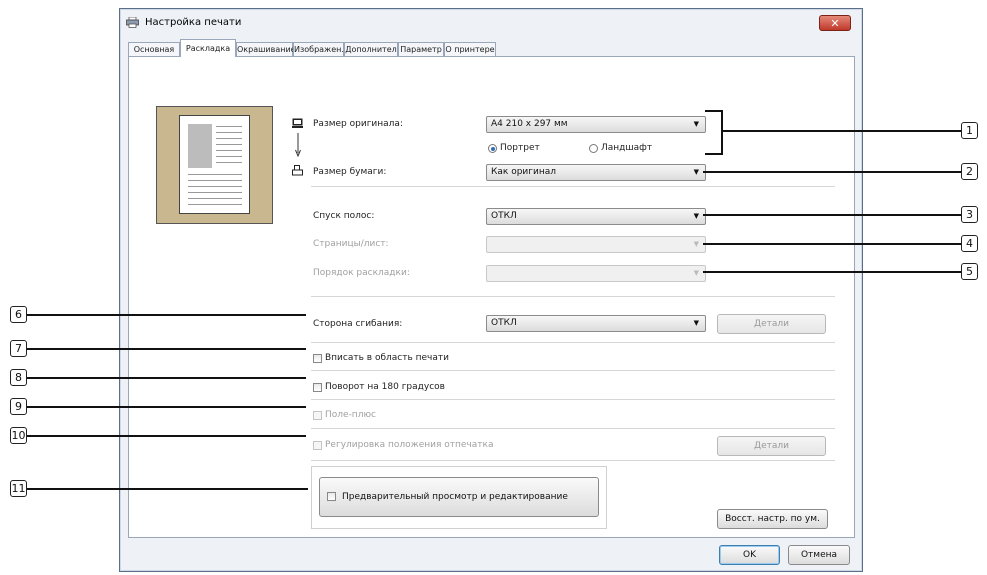  What do you see at coordinates (713, 111) in the screenshot?
I see `callout-bracket-top` at bounding box center [713, 111].